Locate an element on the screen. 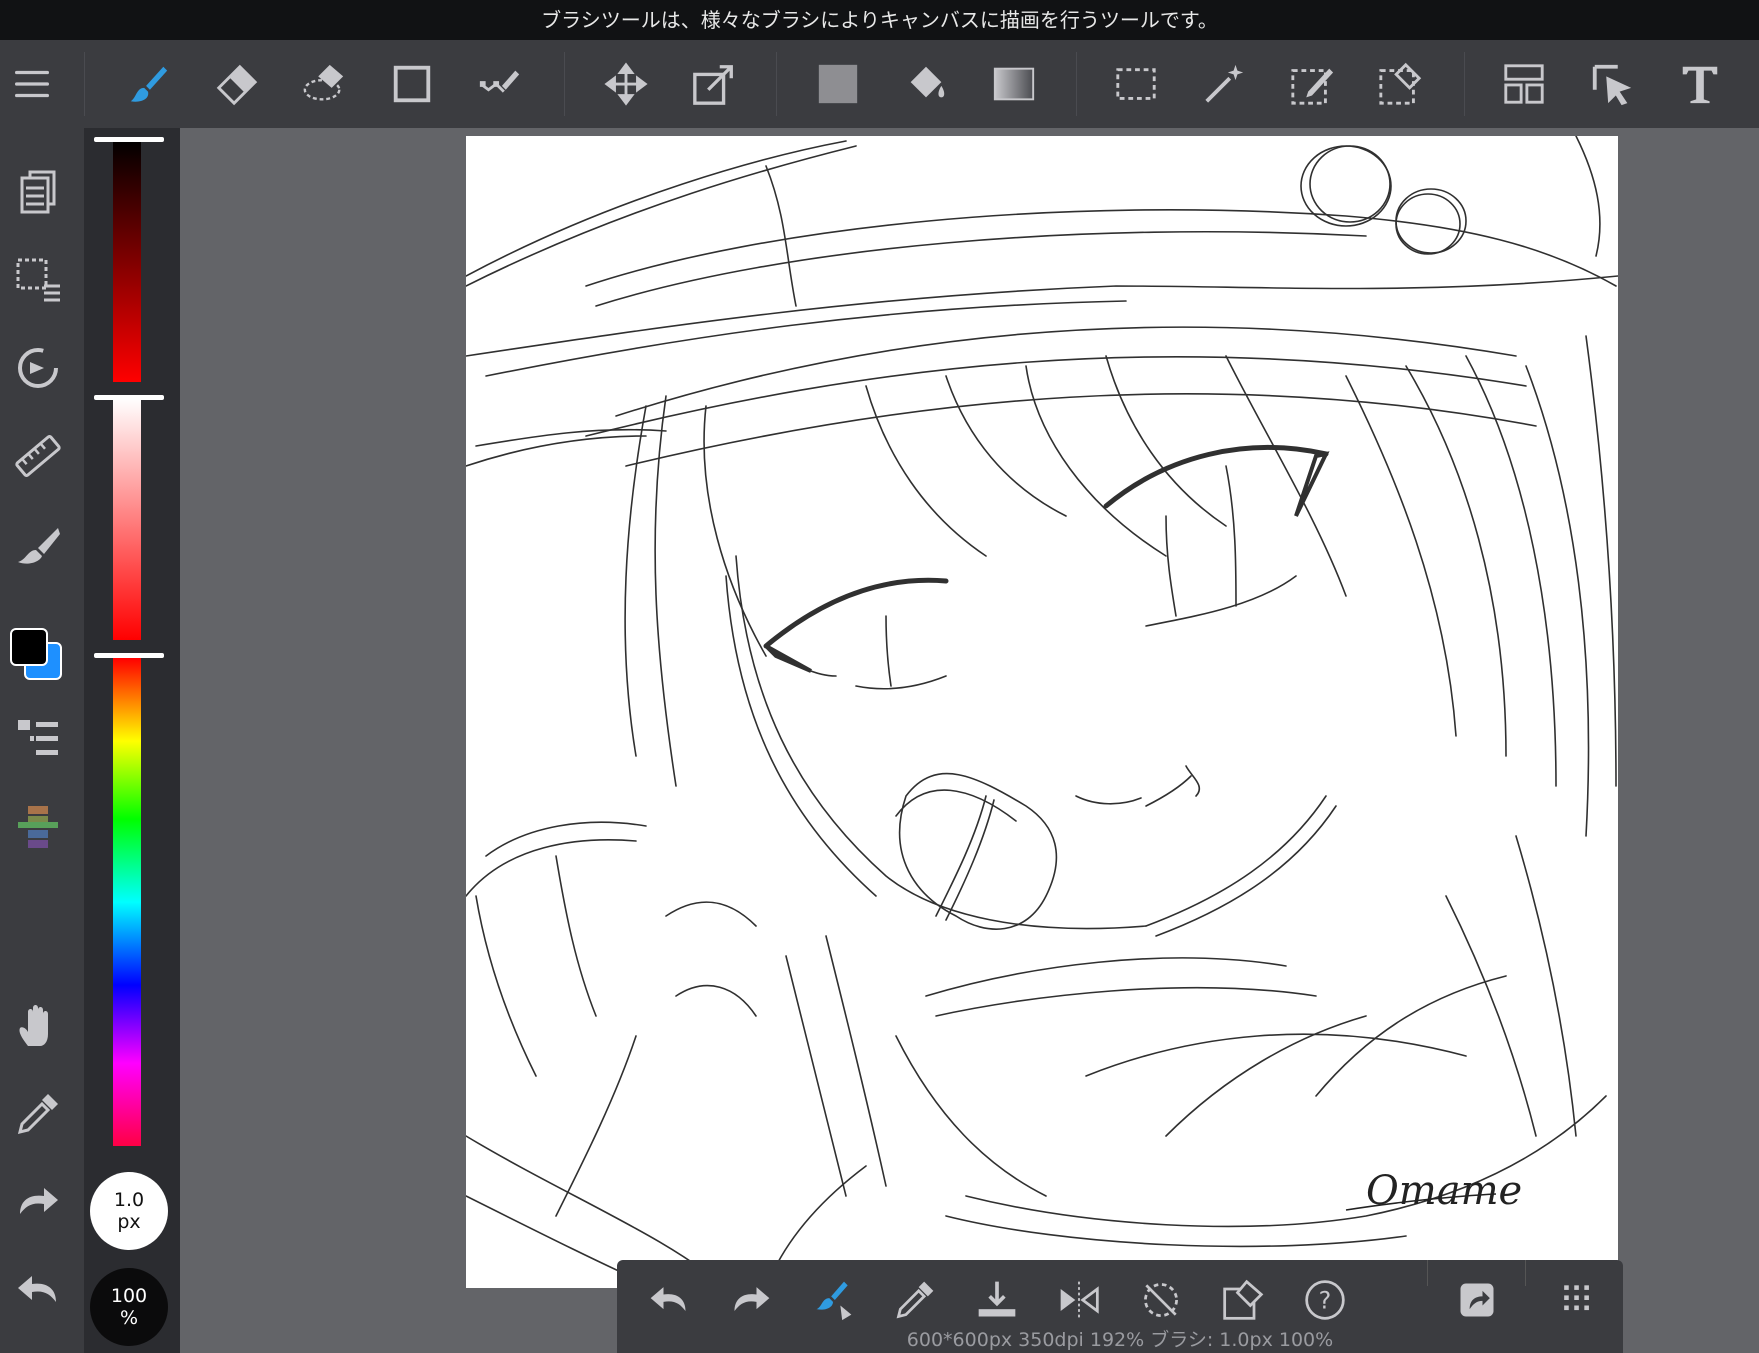 The height and width of the screenshot is (1353, 1759). left-sidebar is located at coordinates (42, 740).